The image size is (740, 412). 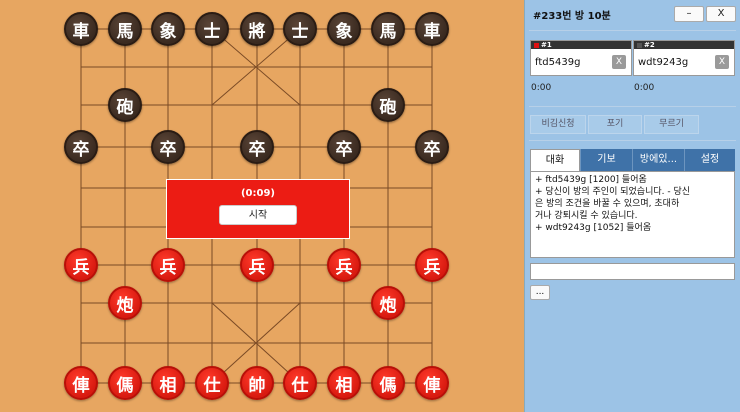 What do you see at coordinates (619, 62) in the screenshot?
I see `kick-player-one-button: X` at bounding box center [619, 62].